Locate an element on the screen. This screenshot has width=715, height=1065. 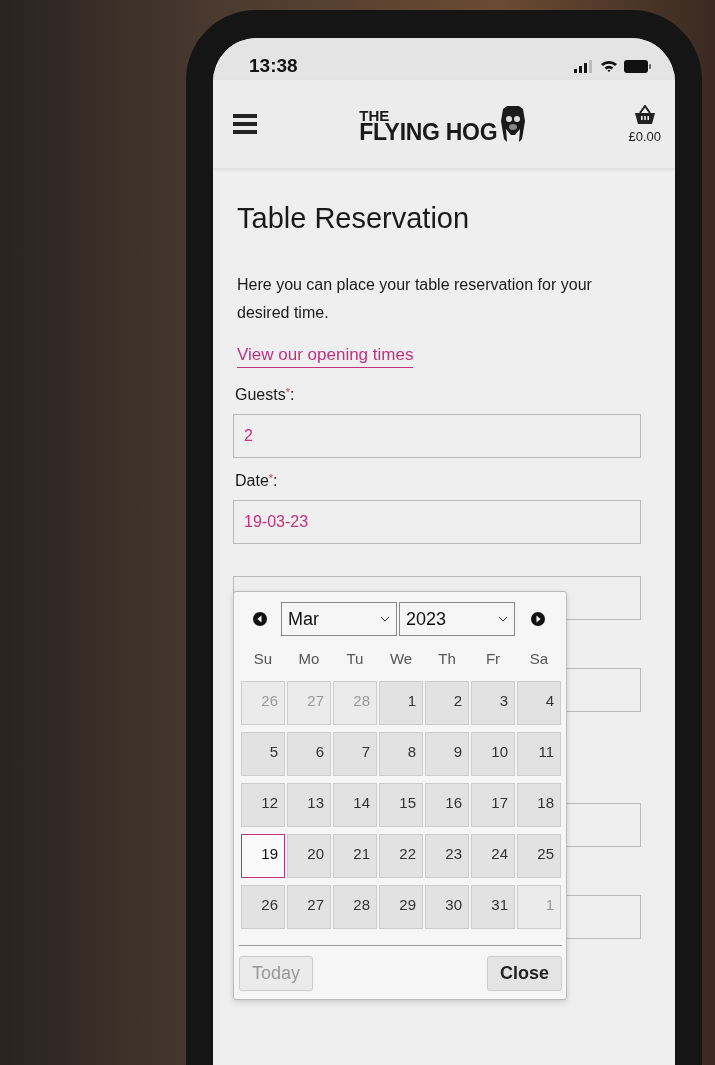
intro-text: Here you can place your table reservation for your desired time. is located at coordinates (415, 299).